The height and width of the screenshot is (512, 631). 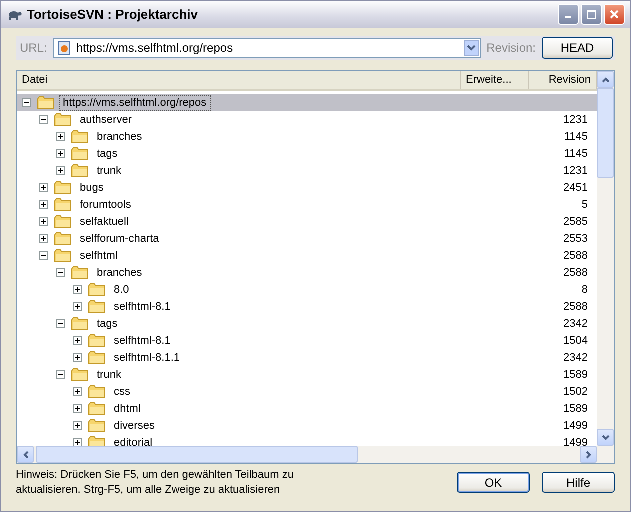 What do you see at coordinates (577, 48) in the screenshot?
I see `head-button: HEAD` at bounding box center [577, 48].